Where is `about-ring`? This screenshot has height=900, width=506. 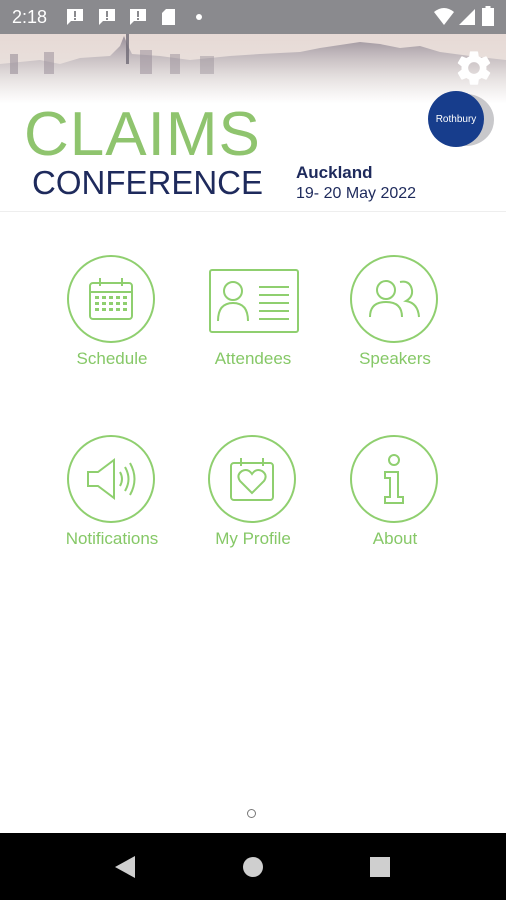
about-ring is located at coordinates (394, 479).